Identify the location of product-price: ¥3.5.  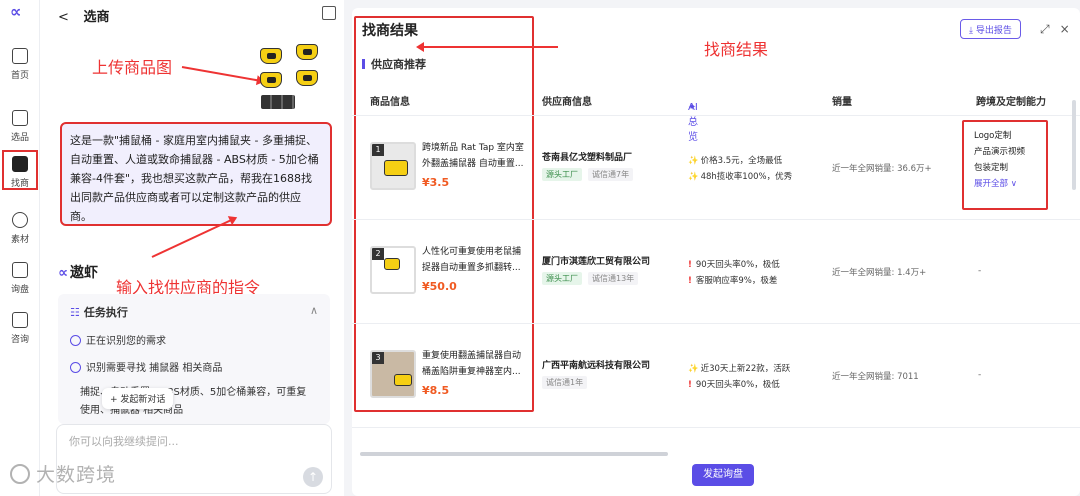
(436, 182).